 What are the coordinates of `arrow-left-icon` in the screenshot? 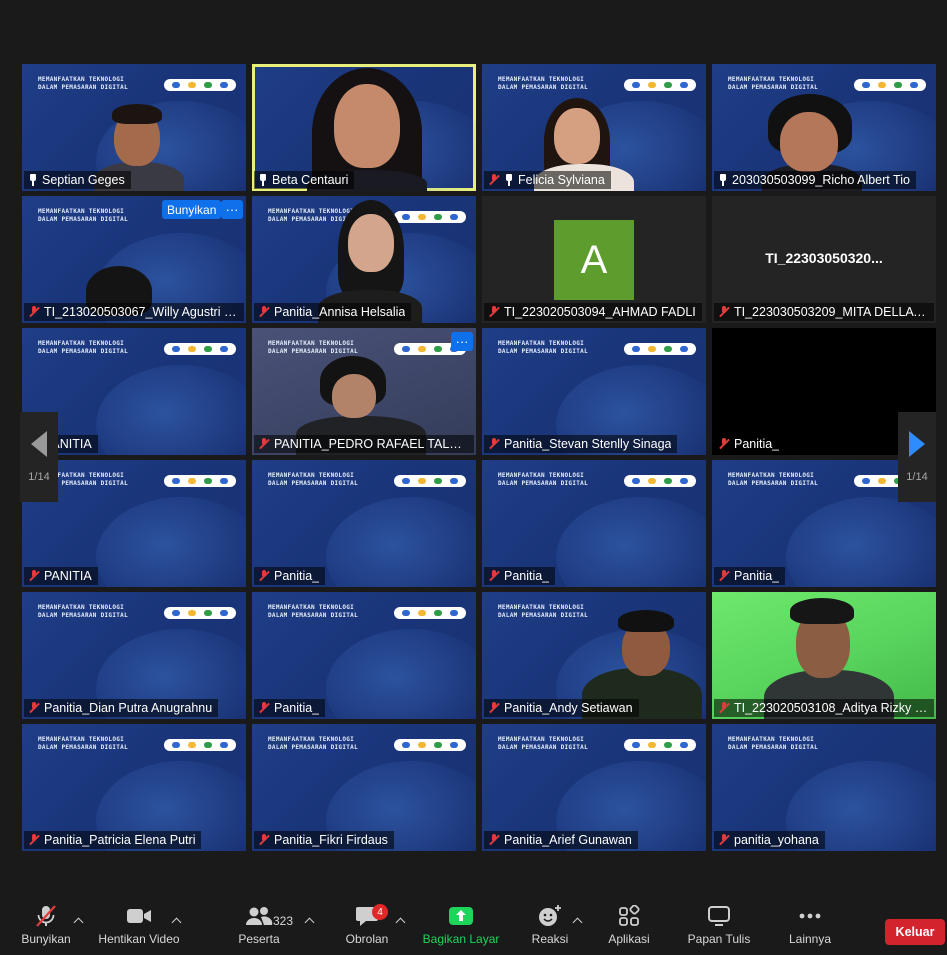 It's located at (39, 444).